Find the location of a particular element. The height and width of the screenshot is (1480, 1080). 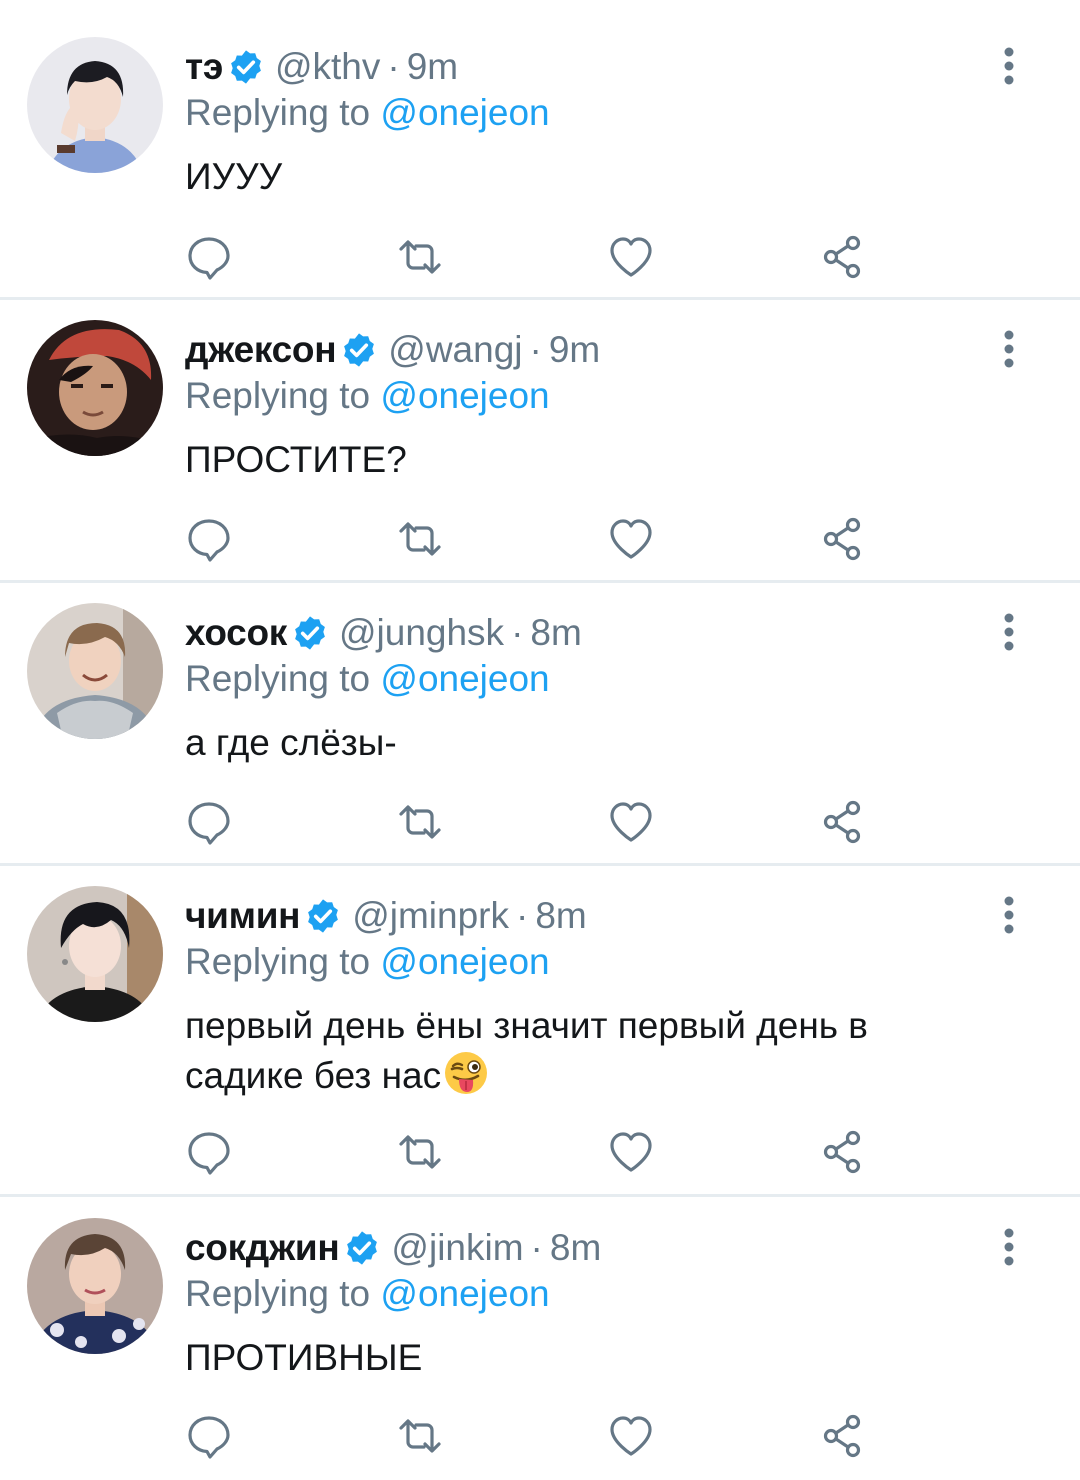

tweet-header: чимин @jminprk · 8m is located at coordinates (386, 916).